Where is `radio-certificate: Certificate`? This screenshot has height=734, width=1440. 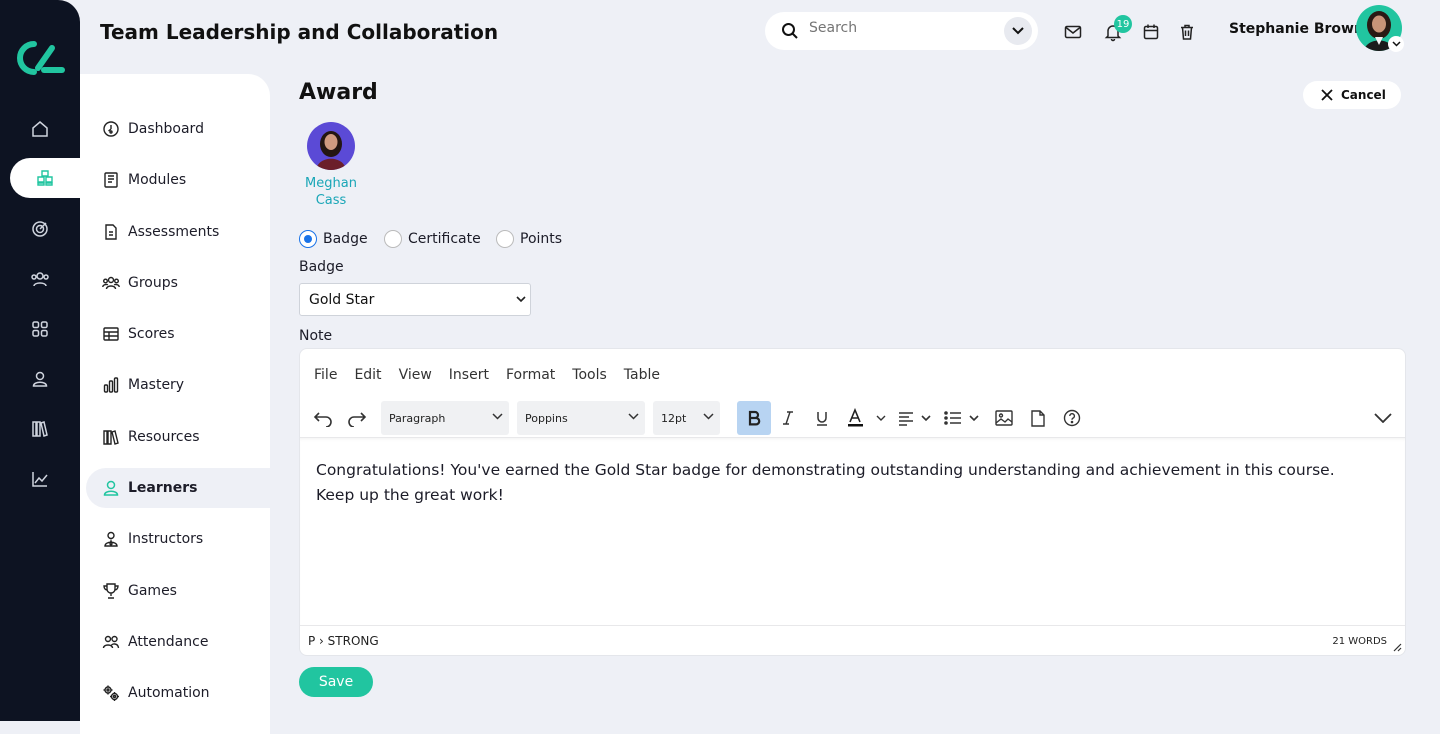 radio-certificate: Certificate is located at coordinates (432, 239).